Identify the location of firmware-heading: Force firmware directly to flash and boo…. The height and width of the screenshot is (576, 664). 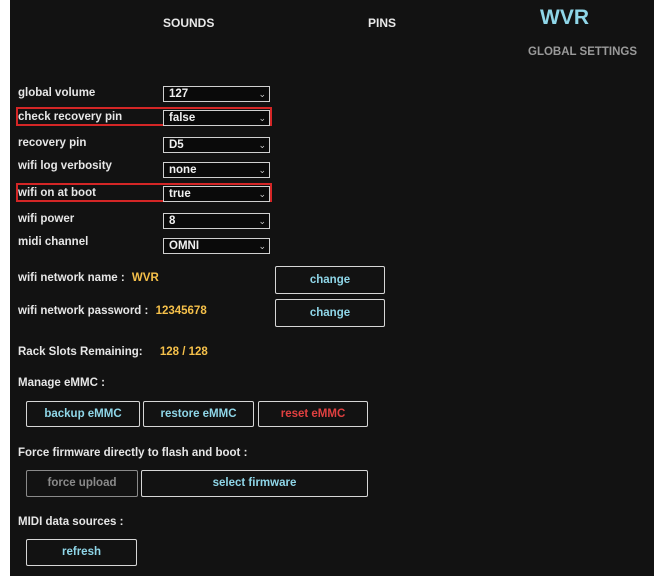
(133, 453).